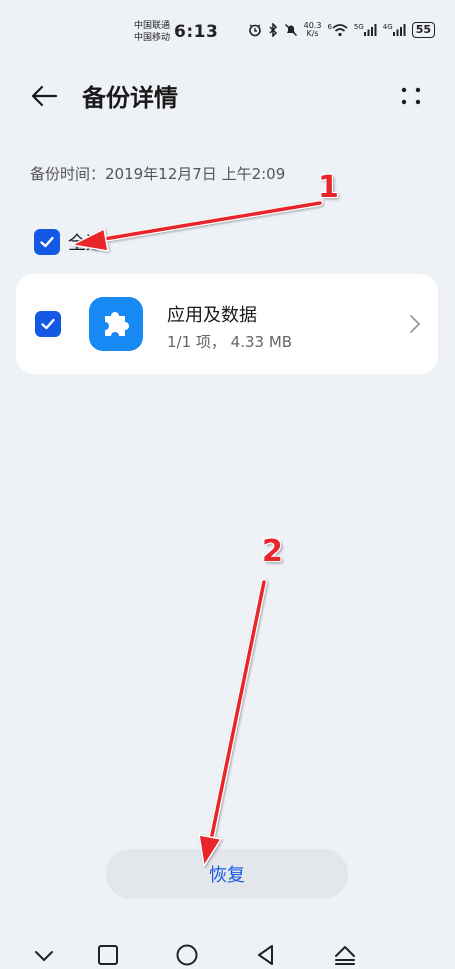  I want to click on item-subtitle: 1/1 项， 4.33 MB, so click(230, 342).